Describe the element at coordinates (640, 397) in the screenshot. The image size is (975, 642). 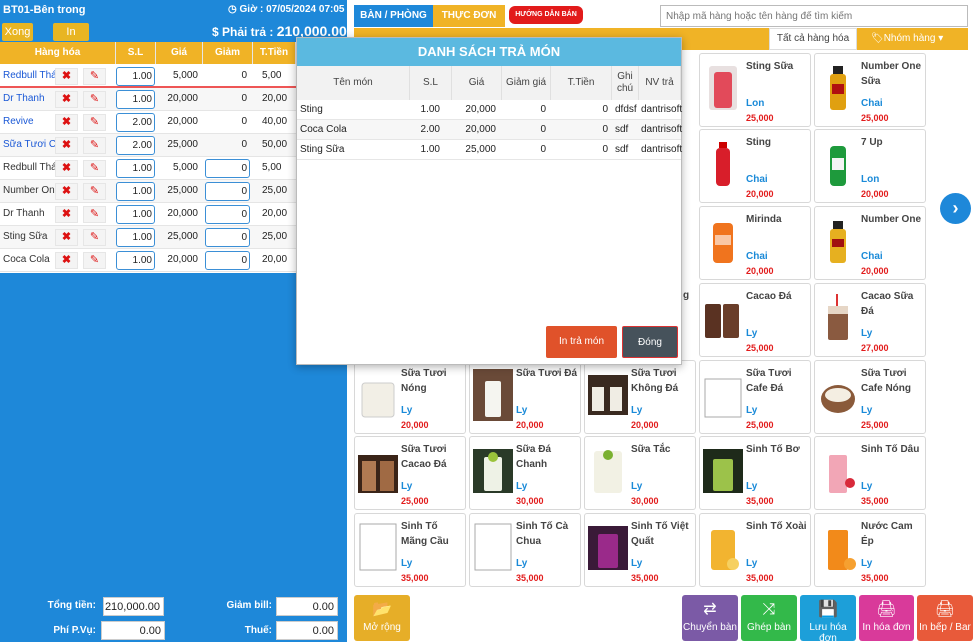
I see `product-card: Sữa Tươi Không Đá Ly 20,000` at that location.